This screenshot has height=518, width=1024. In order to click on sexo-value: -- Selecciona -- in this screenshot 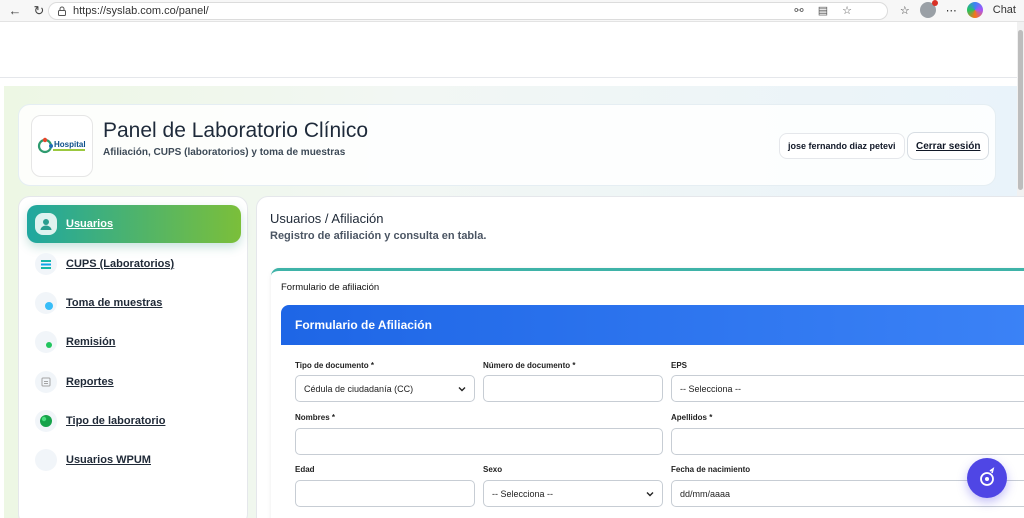, I will do `click(523, 493)`.